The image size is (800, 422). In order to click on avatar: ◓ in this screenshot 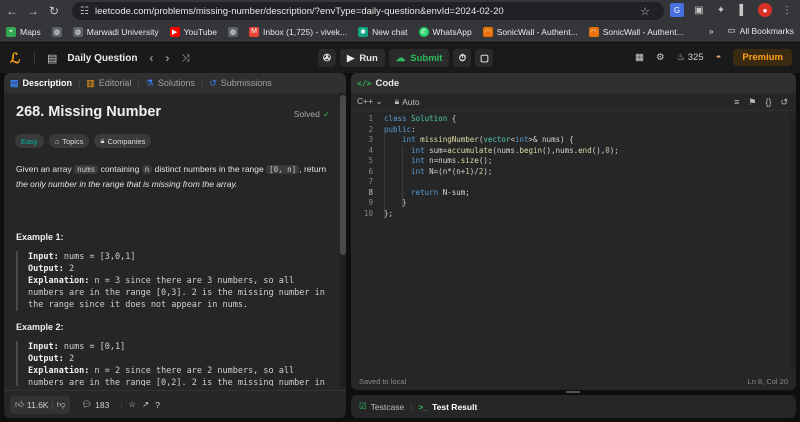, I will do `click(719, 57)`.